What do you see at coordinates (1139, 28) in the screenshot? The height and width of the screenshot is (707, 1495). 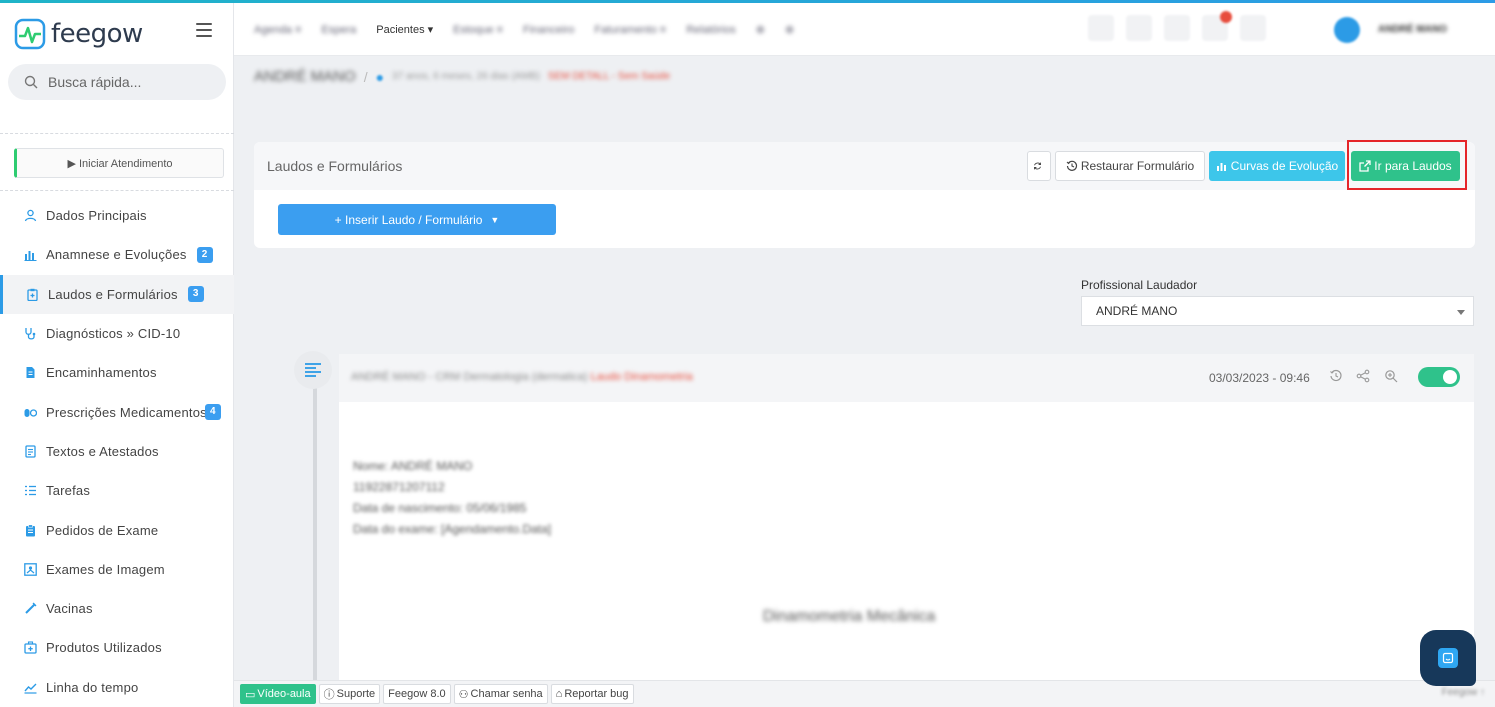 I see `calendar-icon` at bounding box center [1139, 28].